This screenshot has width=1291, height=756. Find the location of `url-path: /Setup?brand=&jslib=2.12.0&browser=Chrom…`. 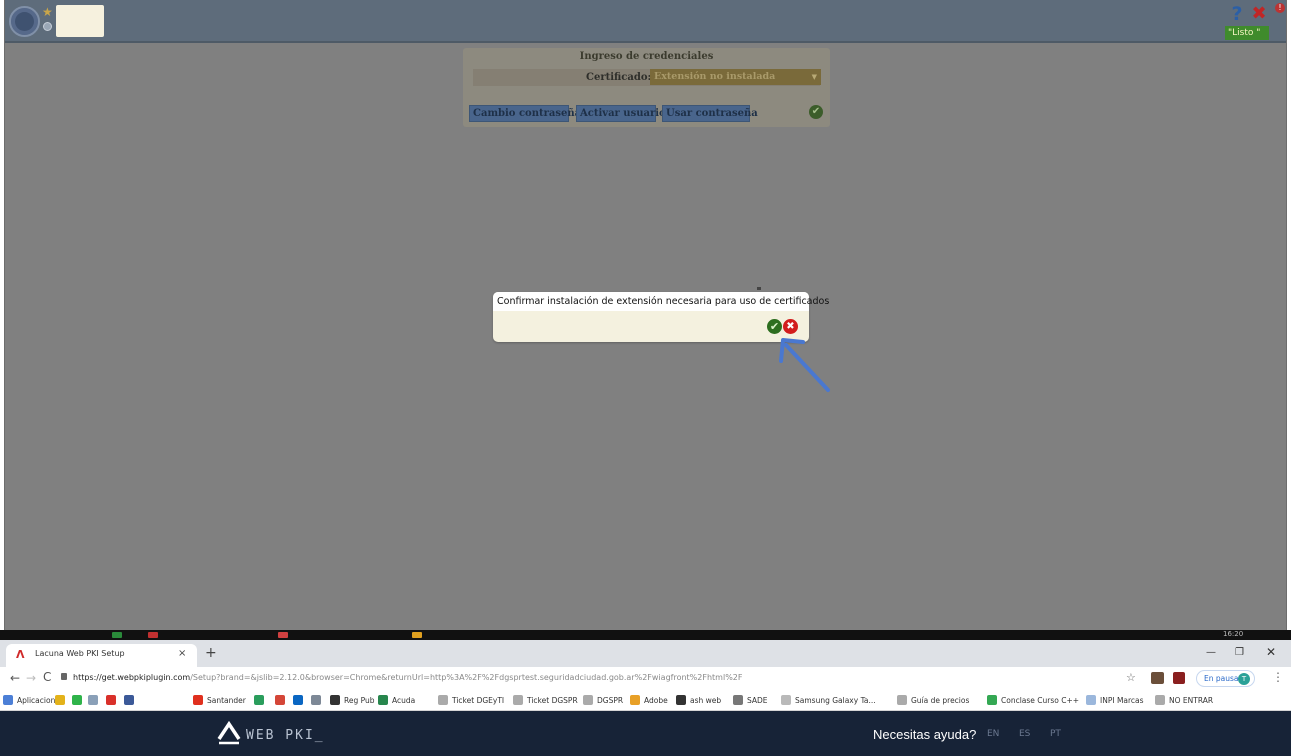

url-path: /Setup?brand=&jslib=2.12.0&browser=Chrom… is located at coordinates (466, 677).